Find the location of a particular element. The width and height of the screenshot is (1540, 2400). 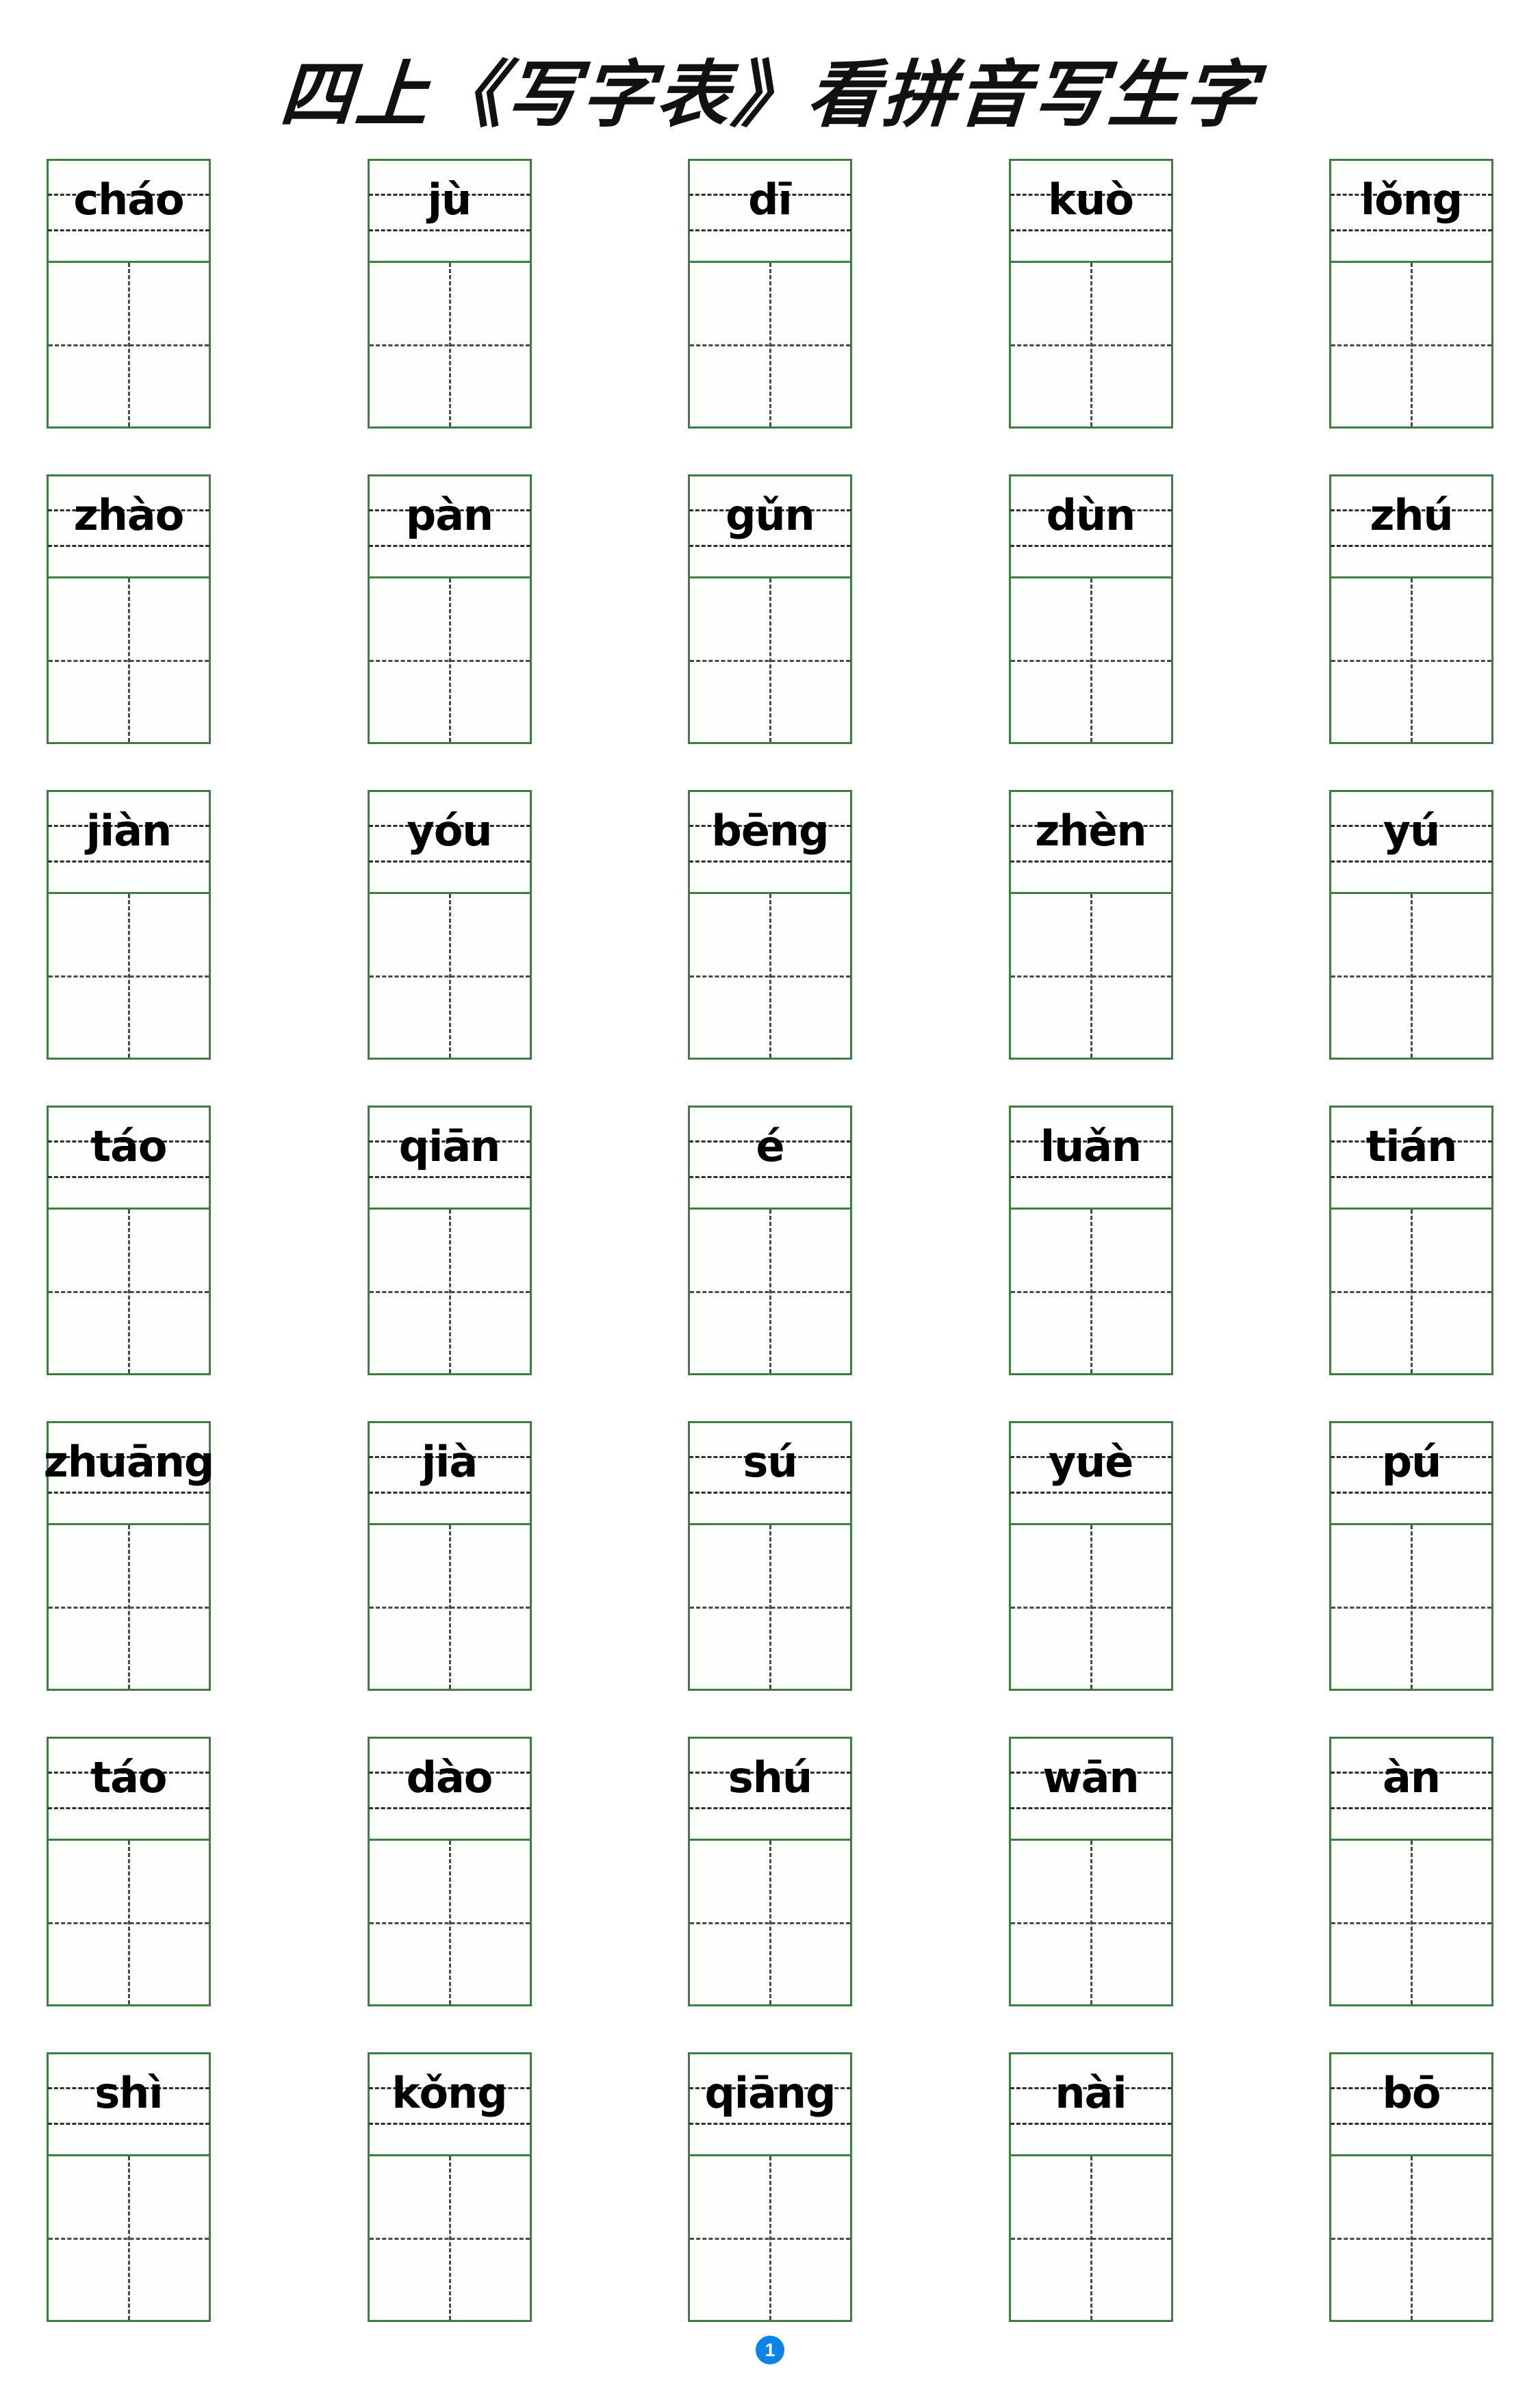

practice-cell: yóu is located at coordinates (449, 925).